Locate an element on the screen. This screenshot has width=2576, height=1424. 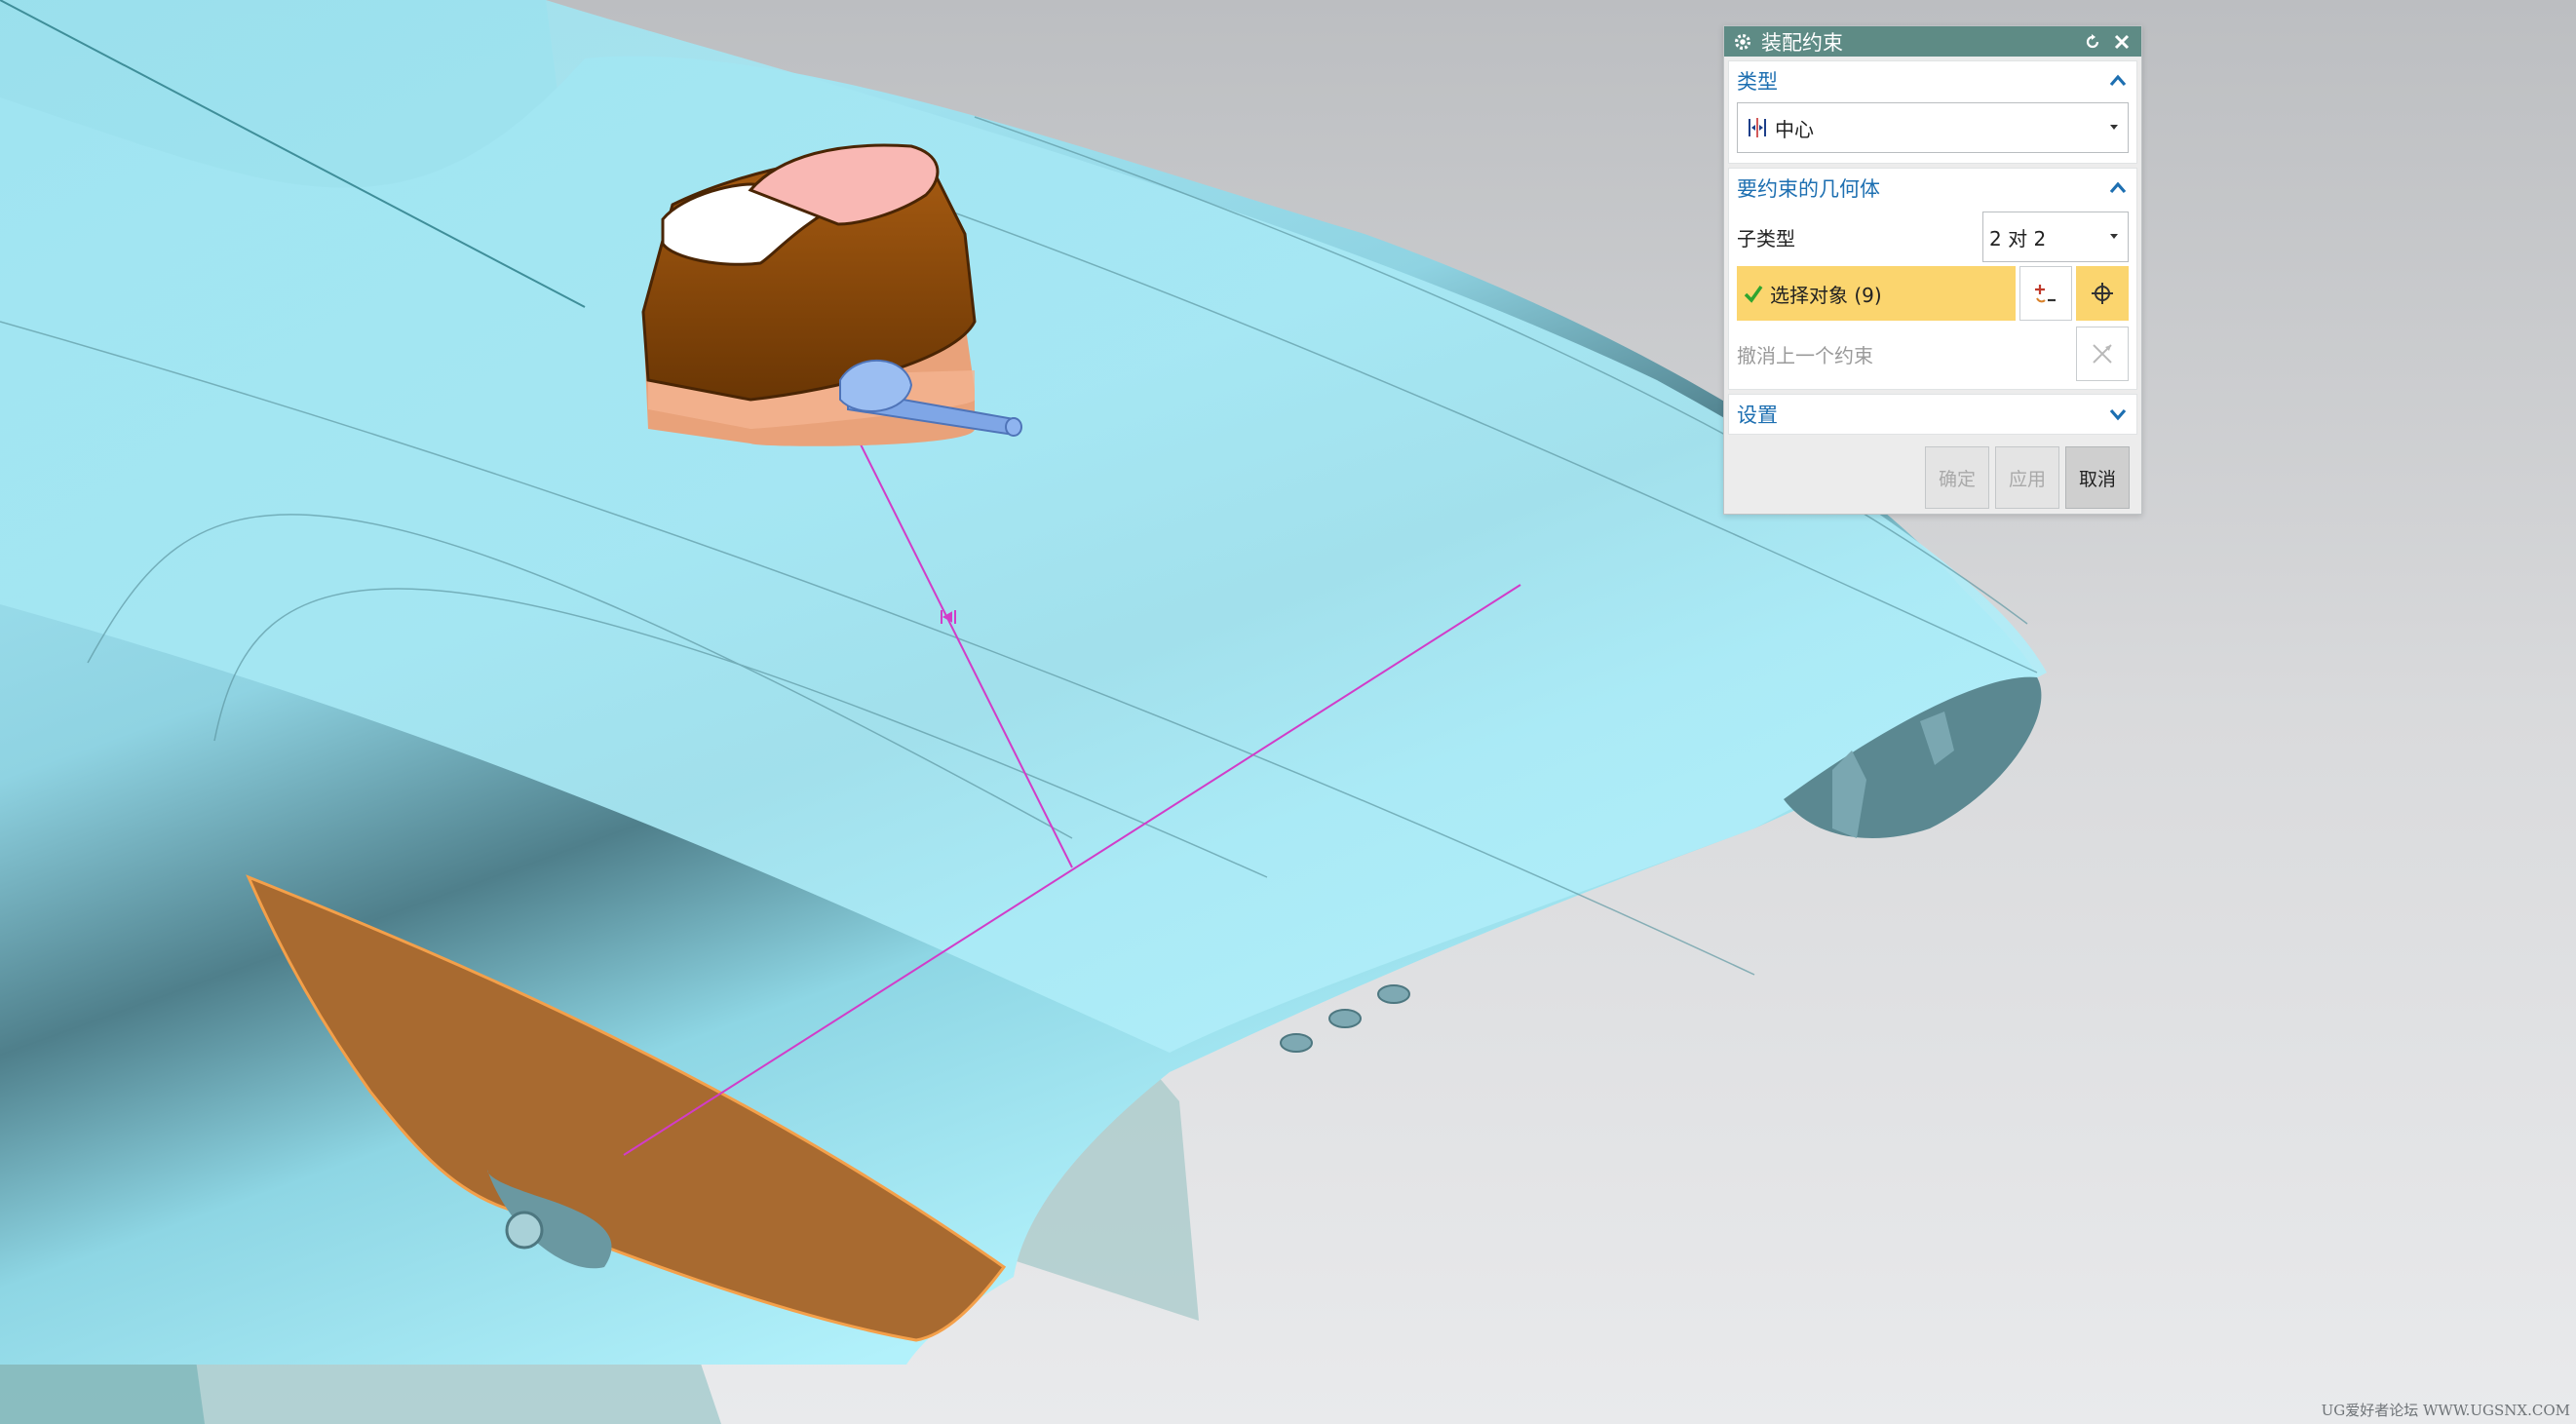
checkmark-icon is located at coordinates (1753, 294).